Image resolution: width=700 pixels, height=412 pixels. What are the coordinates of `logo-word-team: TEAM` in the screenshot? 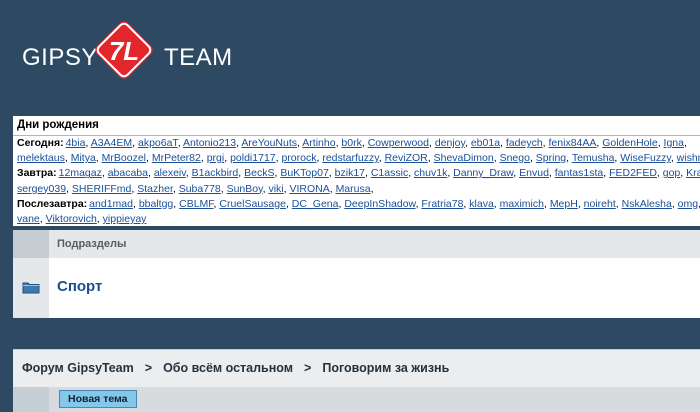 It's located at (198, 57).